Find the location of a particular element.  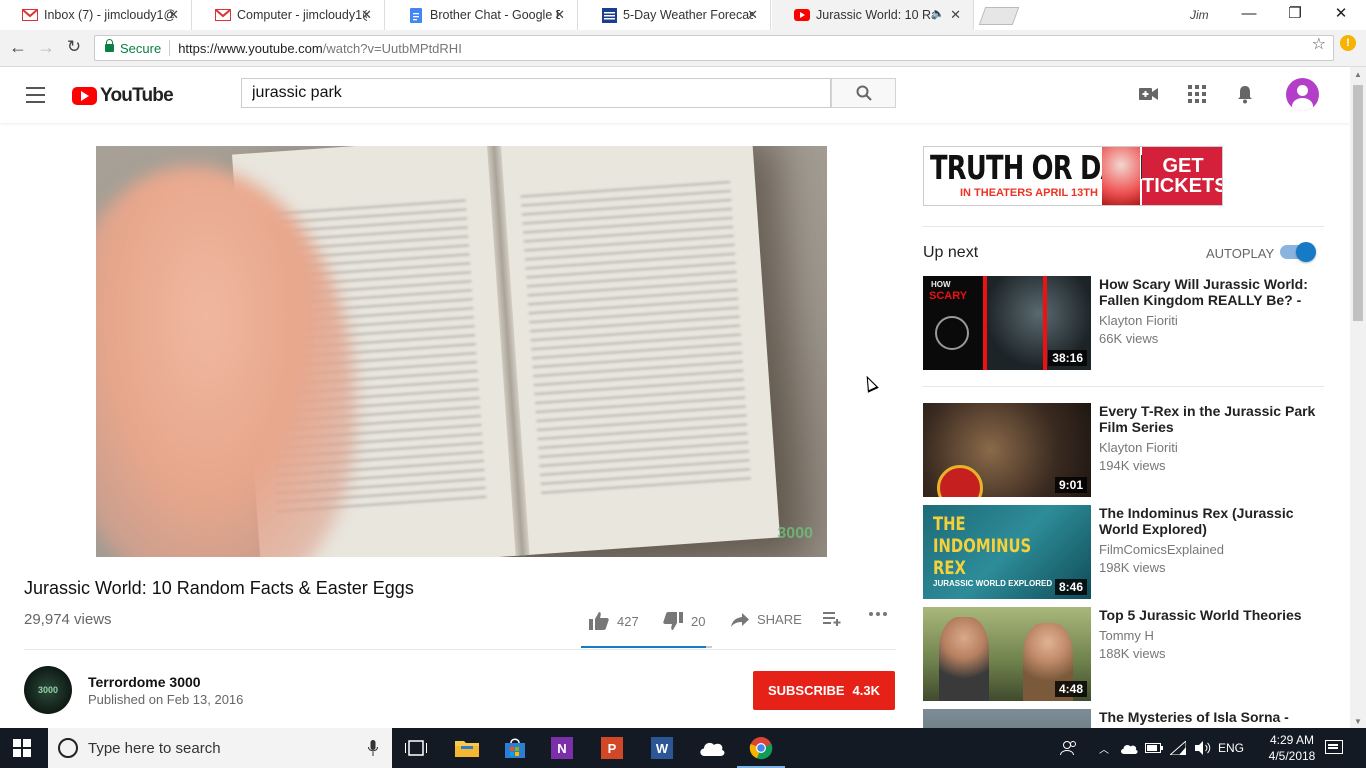

new-tab-button is located at coordinates (999, 16).